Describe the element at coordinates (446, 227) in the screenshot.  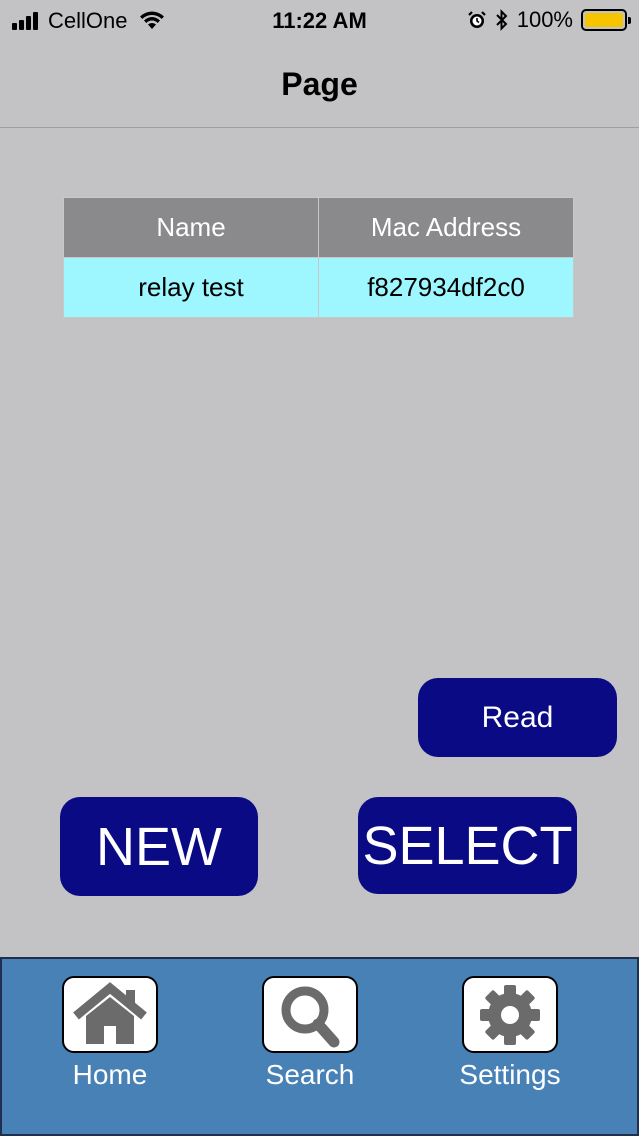
I see `column-header-mac-address: Mac Address` at that location.